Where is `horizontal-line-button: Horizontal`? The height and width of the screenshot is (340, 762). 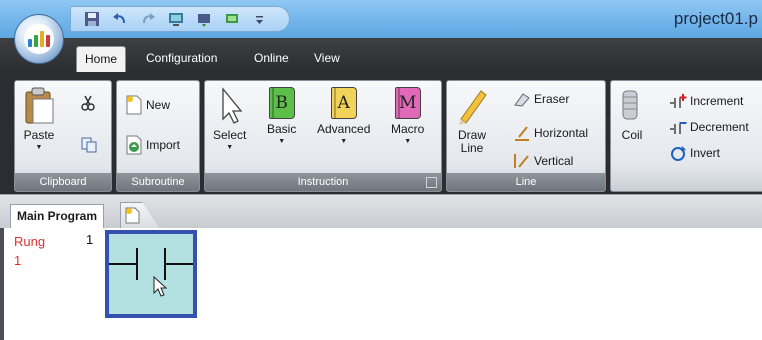
horizontal-line-button: Horizontal is located at coordinates (550, 133).